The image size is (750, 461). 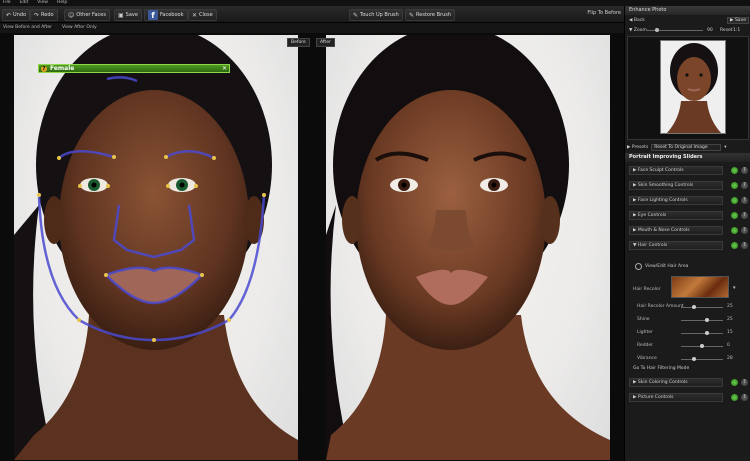 I want to click on face-lighting-label: Face Lighting Controls, so click(x=662, y=200).